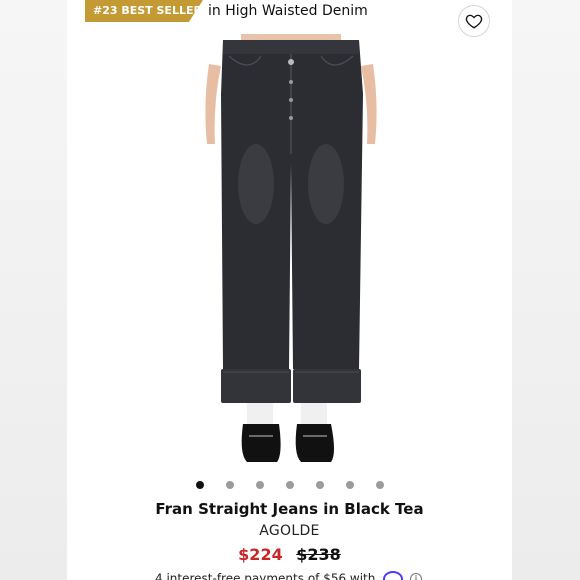 The width and height of the screenshot is (580, 580). I want to click on image-pagination, so click(289, 485).